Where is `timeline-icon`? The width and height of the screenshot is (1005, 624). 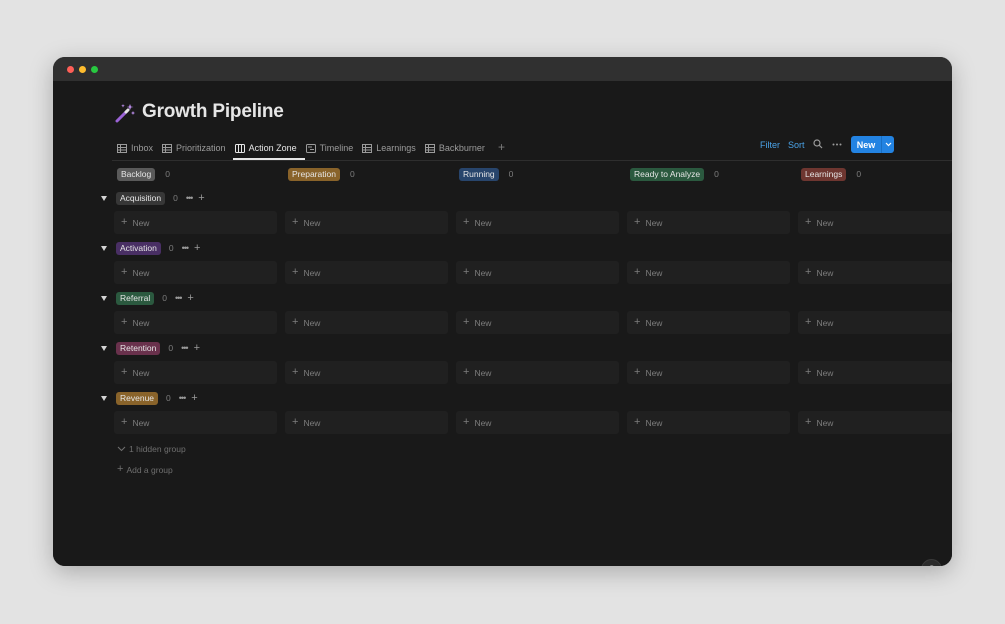 timeline-icon is located at coordinates (310, 148).